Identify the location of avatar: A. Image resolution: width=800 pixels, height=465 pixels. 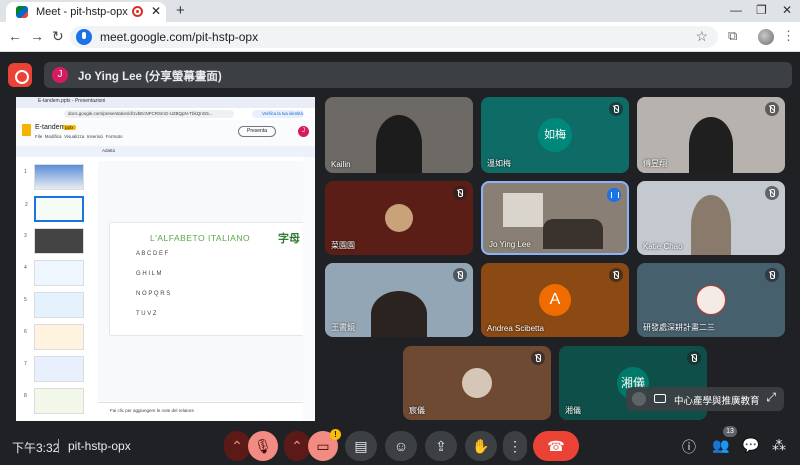
(555, 300).